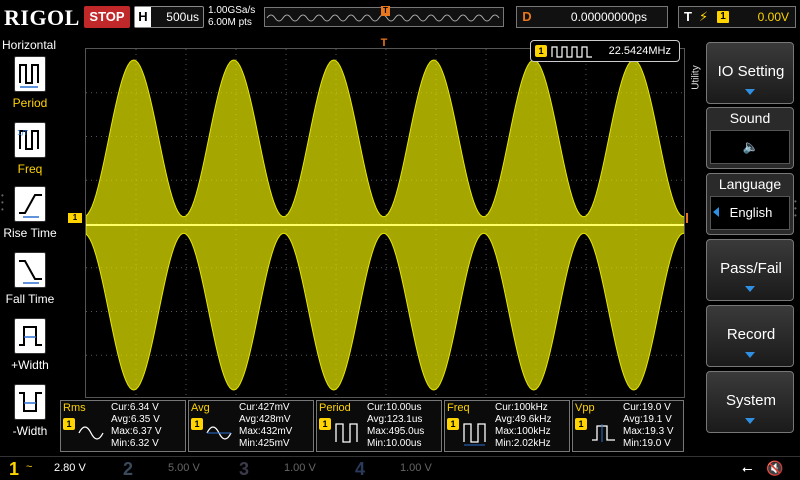 The height and width of the screenshot is (480, 800). Describe the element at coordinates (264, 407) in the screenshot. I see `stat-cur: Cur:427mV` at that location.